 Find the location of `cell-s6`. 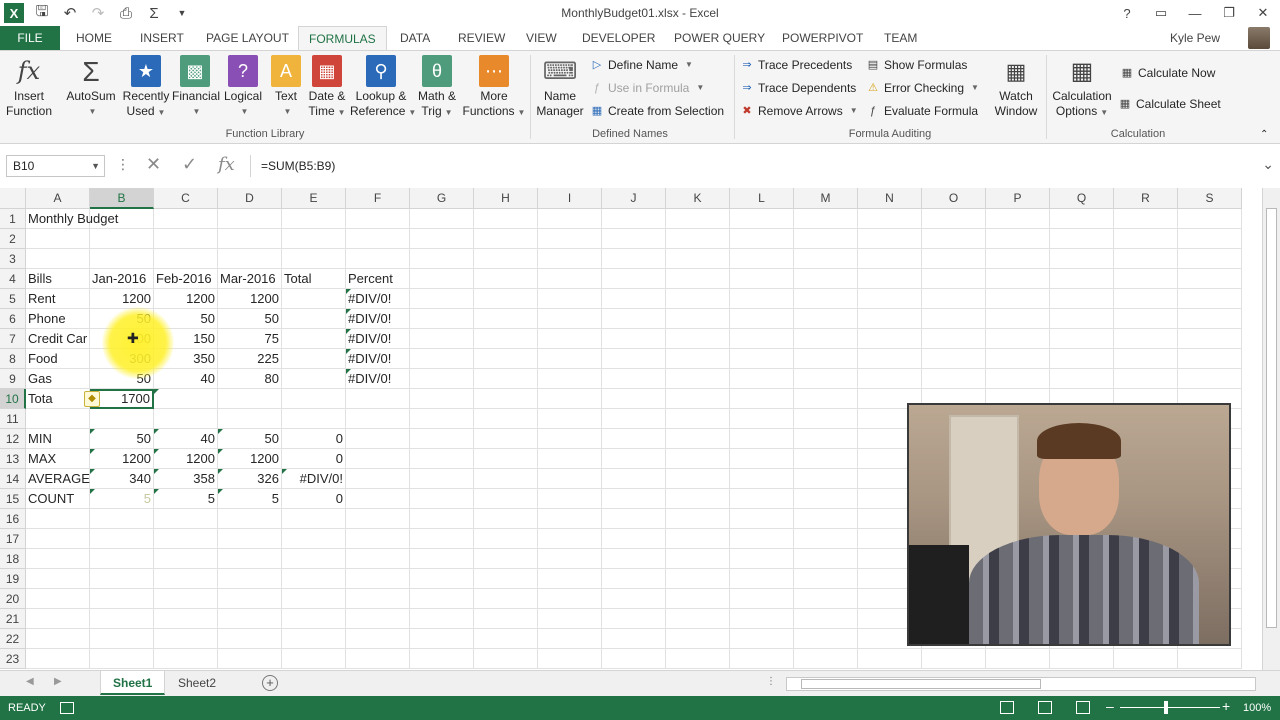

cell-s6 is located at coordinates (1210, 319).